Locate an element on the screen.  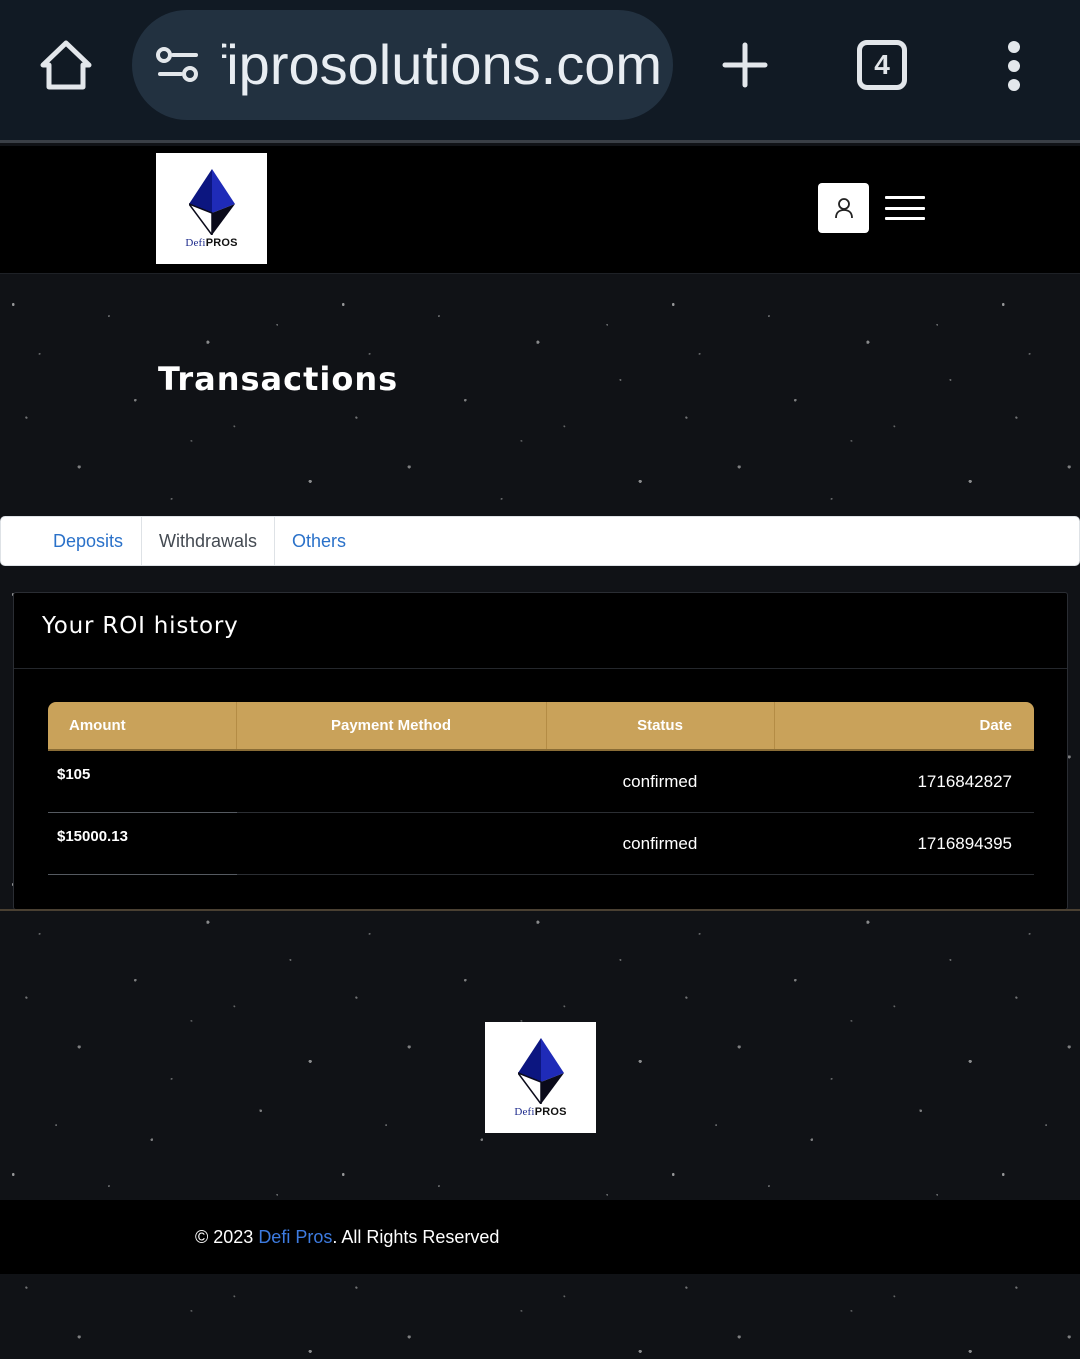
address-bar: defiprosolutions.com is located at coordinates (402, 65).